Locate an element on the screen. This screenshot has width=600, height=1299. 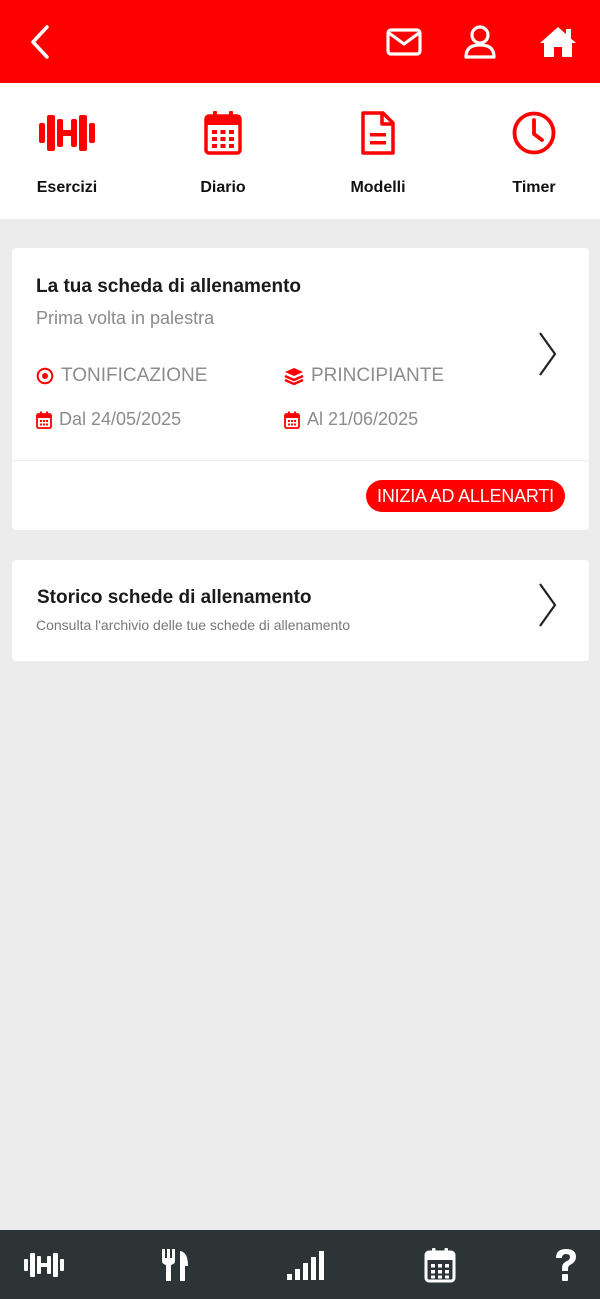
goal-text: TONIFICAZIONE is located at coordinates (134, 375).